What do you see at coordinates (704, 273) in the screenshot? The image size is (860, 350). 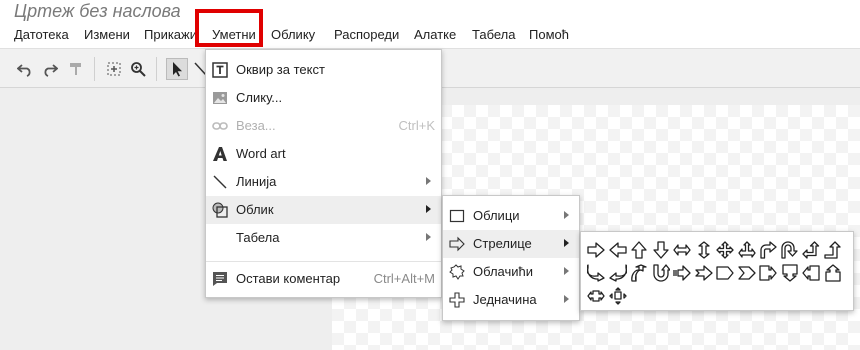 I see `notched-right-arrow-icon` at bounding box center [704, 273].